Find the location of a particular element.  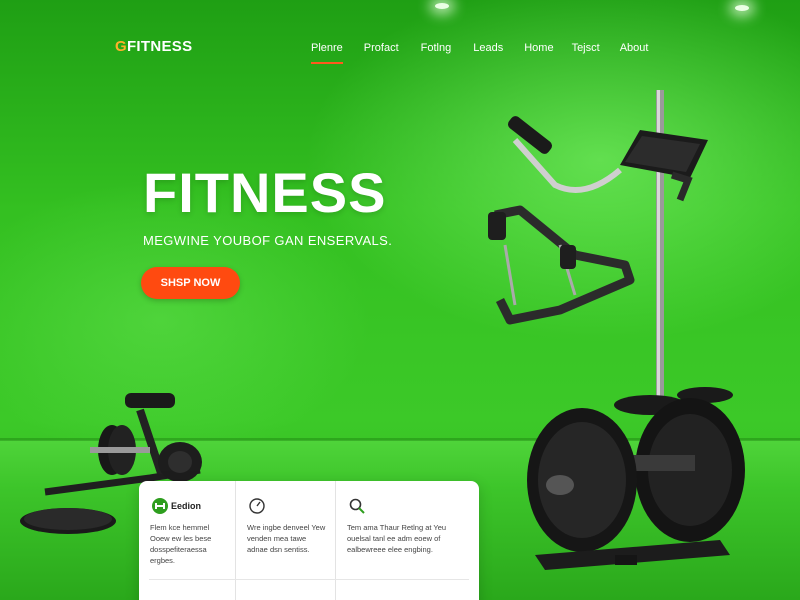

hero-subtitle: MEGWINE YOUBOF GAN ENSERVALS. is located at coordinates (268, 240).